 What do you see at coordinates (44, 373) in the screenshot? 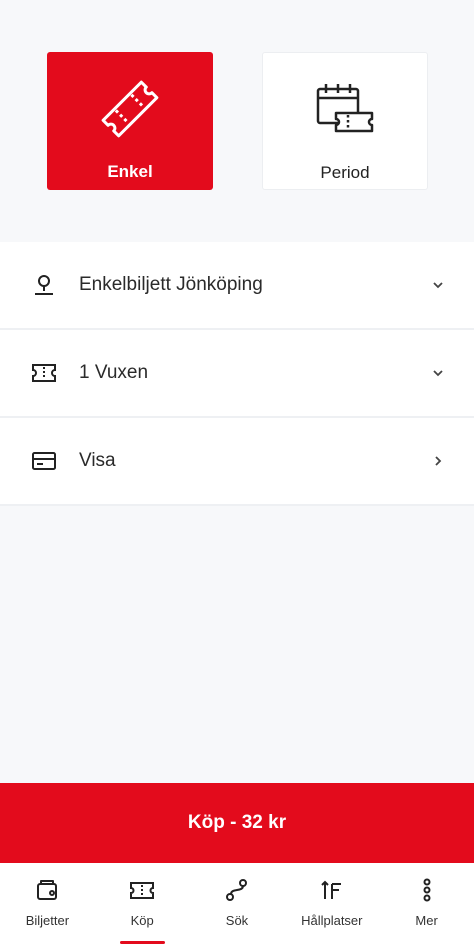
I see `ticket-outline-icon` at bounding box center [44, 373].